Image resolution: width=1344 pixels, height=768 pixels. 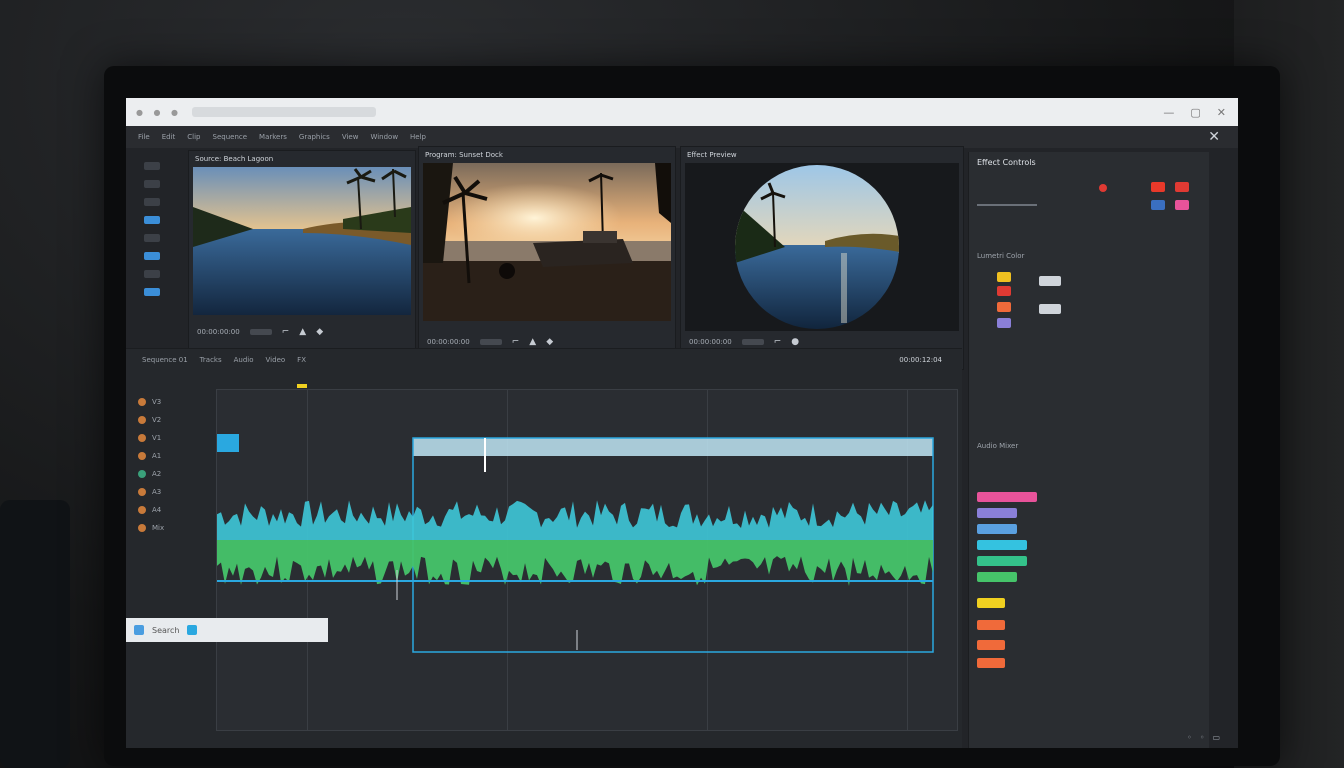 What do you see at coordinates (152, 166) in the screenshot?
I see `tool-select-icon` at bounding box center [152, 166].